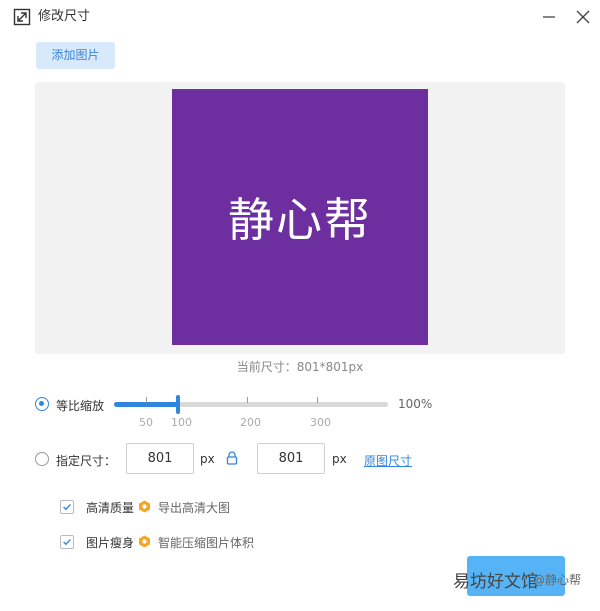 This screenshot has width=600, height=611. I want to click on resize-icon, so click(22, 17).